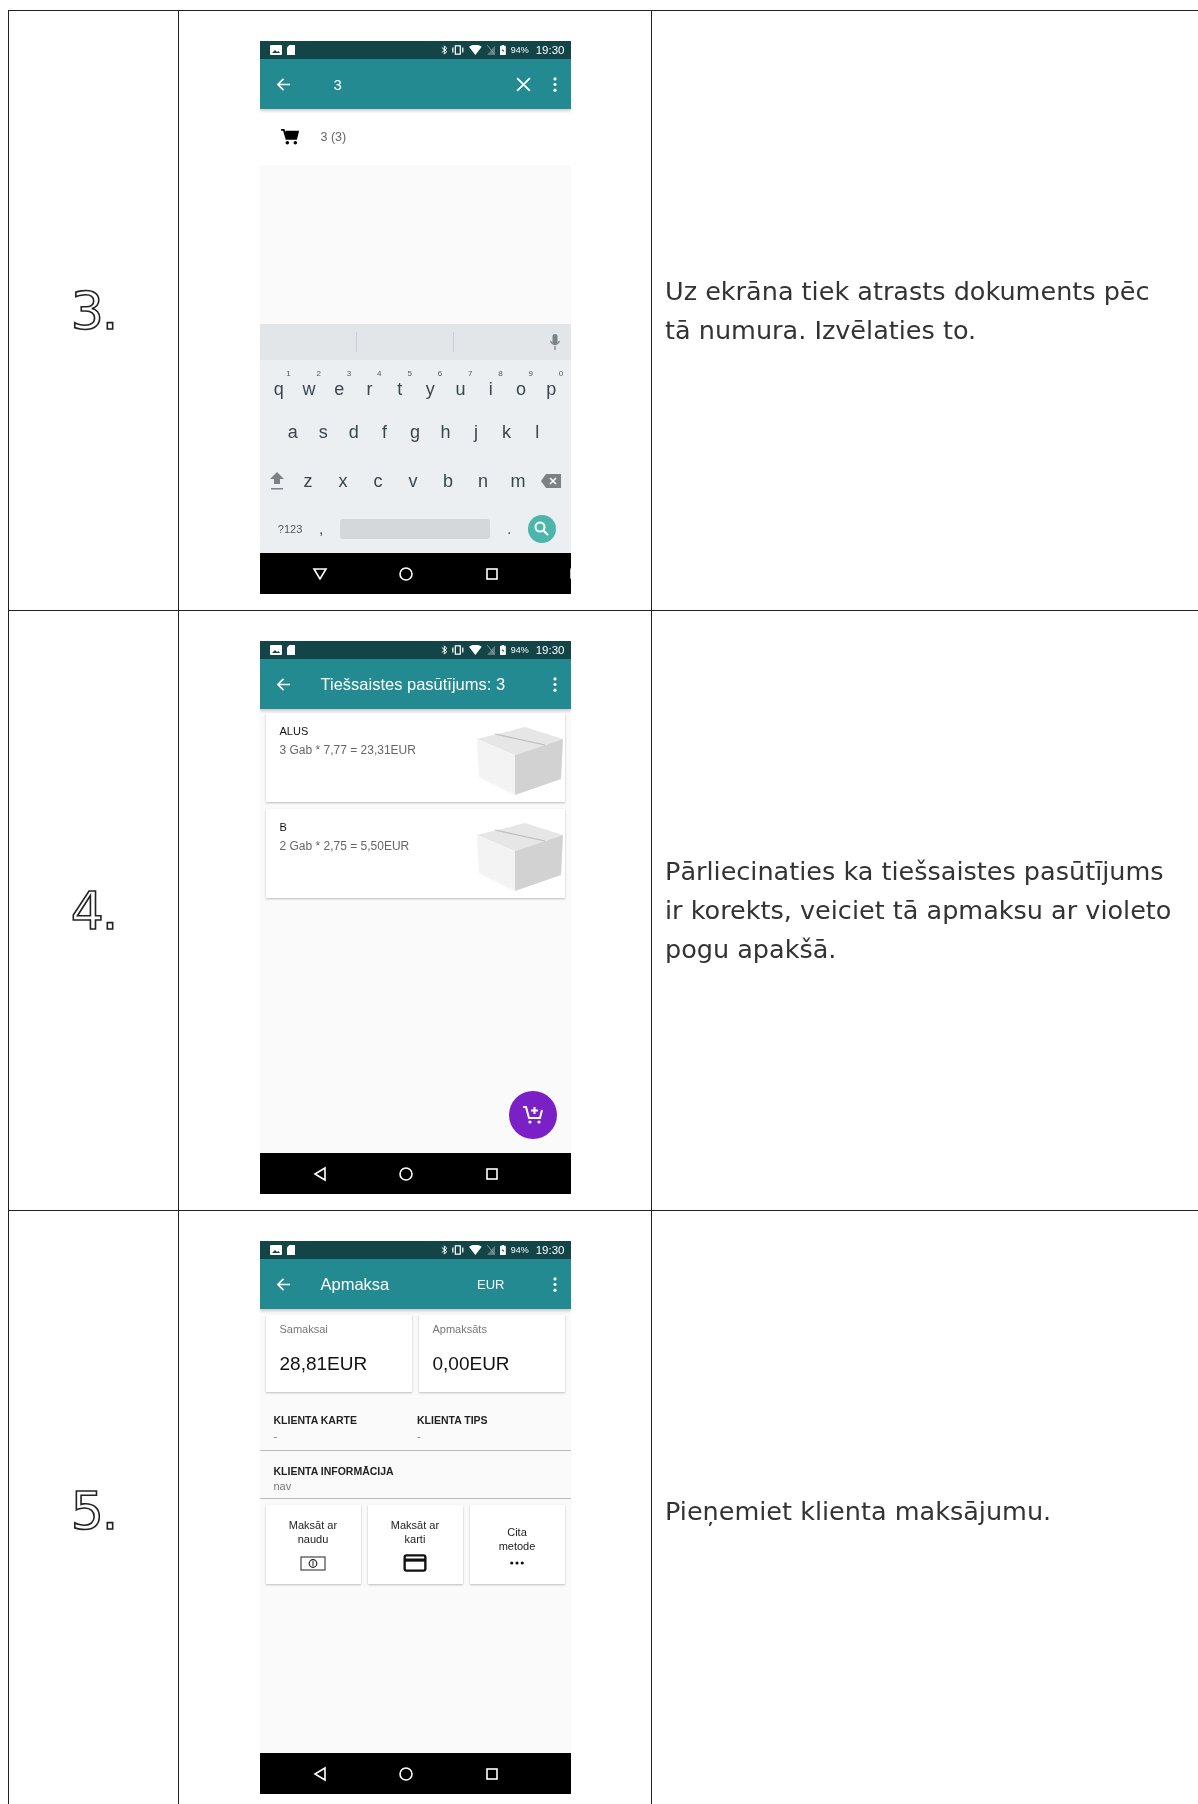 The height and width of the screenshot is (1804, 1198). Describe the element at coordinates (343, 480) in the screenshot. I see `keyboard-key: x` at that location.